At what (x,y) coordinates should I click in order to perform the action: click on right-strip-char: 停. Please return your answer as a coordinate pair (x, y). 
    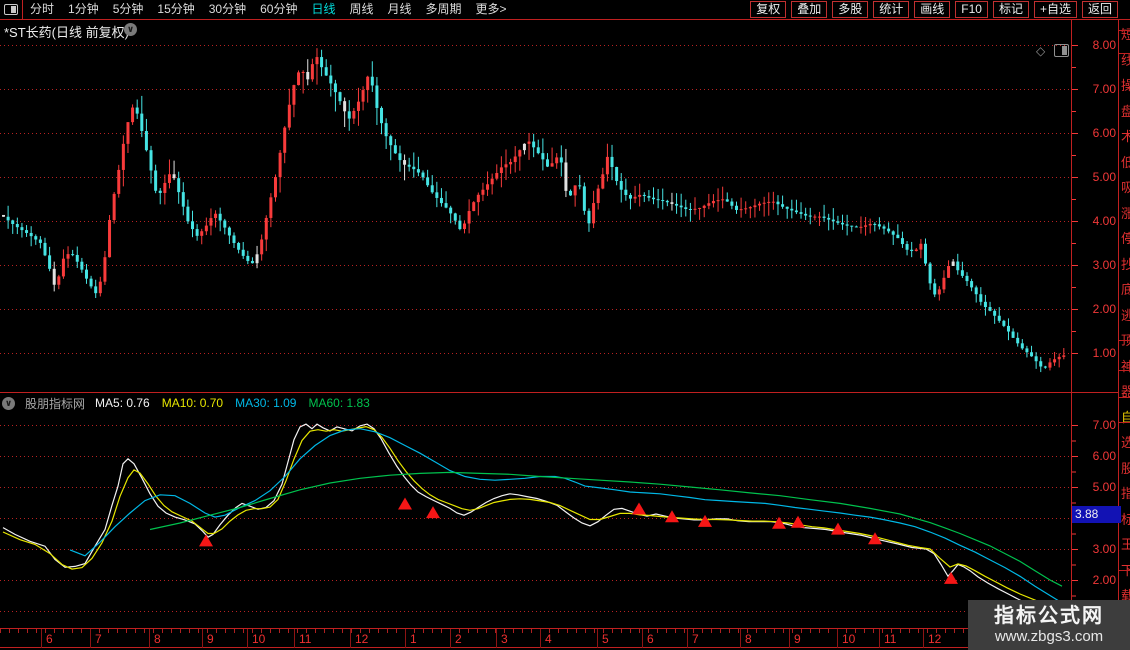
    Looking at the image, I should click on (1125, 238).